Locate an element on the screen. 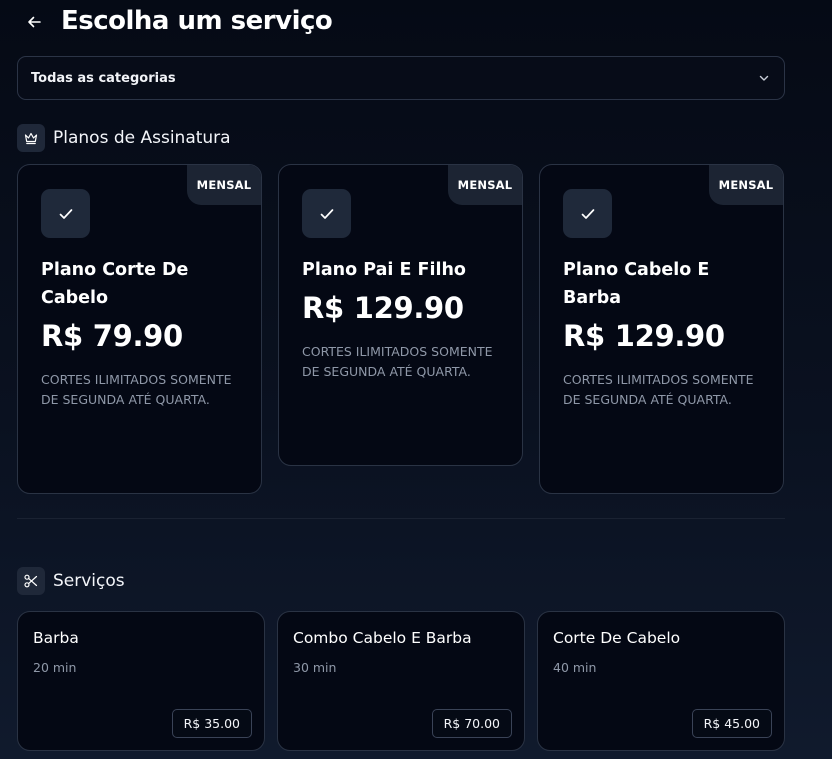 Image resolution: width=832 pixels, height=759 pixels. service-duration: 40 min is located at coordinates (575, 667).